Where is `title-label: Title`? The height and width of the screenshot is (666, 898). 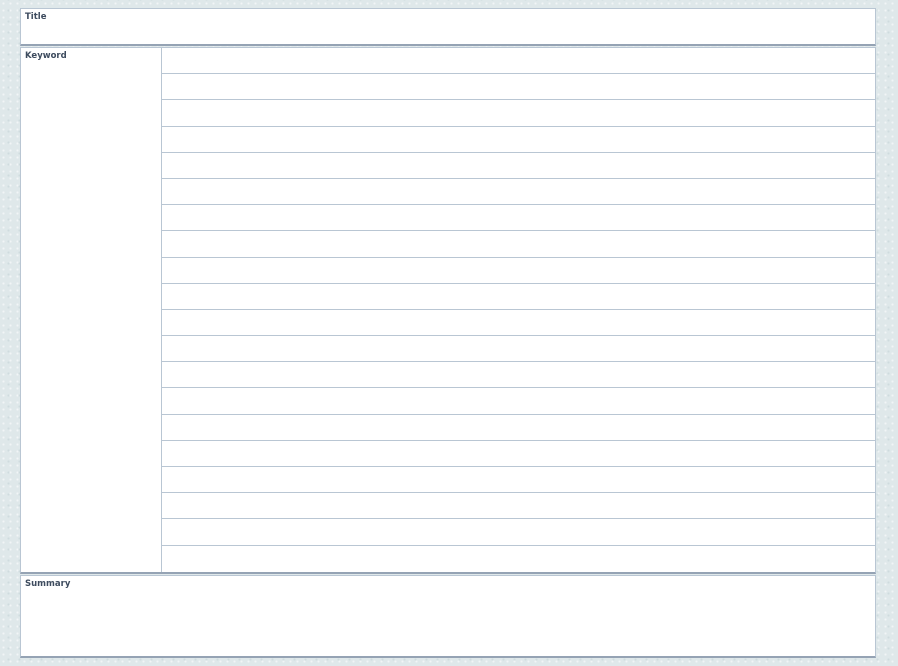 title-label: Title is located at coordinates (36, 17).